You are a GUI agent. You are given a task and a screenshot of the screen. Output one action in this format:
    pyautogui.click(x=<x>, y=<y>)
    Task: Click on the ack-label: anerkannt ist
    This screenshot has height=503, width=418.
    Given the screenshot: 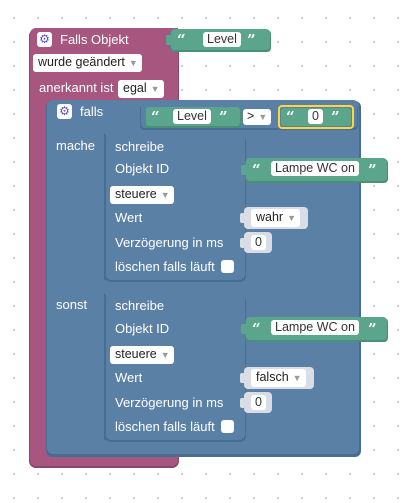 What is the action you would take?
    pyautogui.click(x=76, y=87)
    